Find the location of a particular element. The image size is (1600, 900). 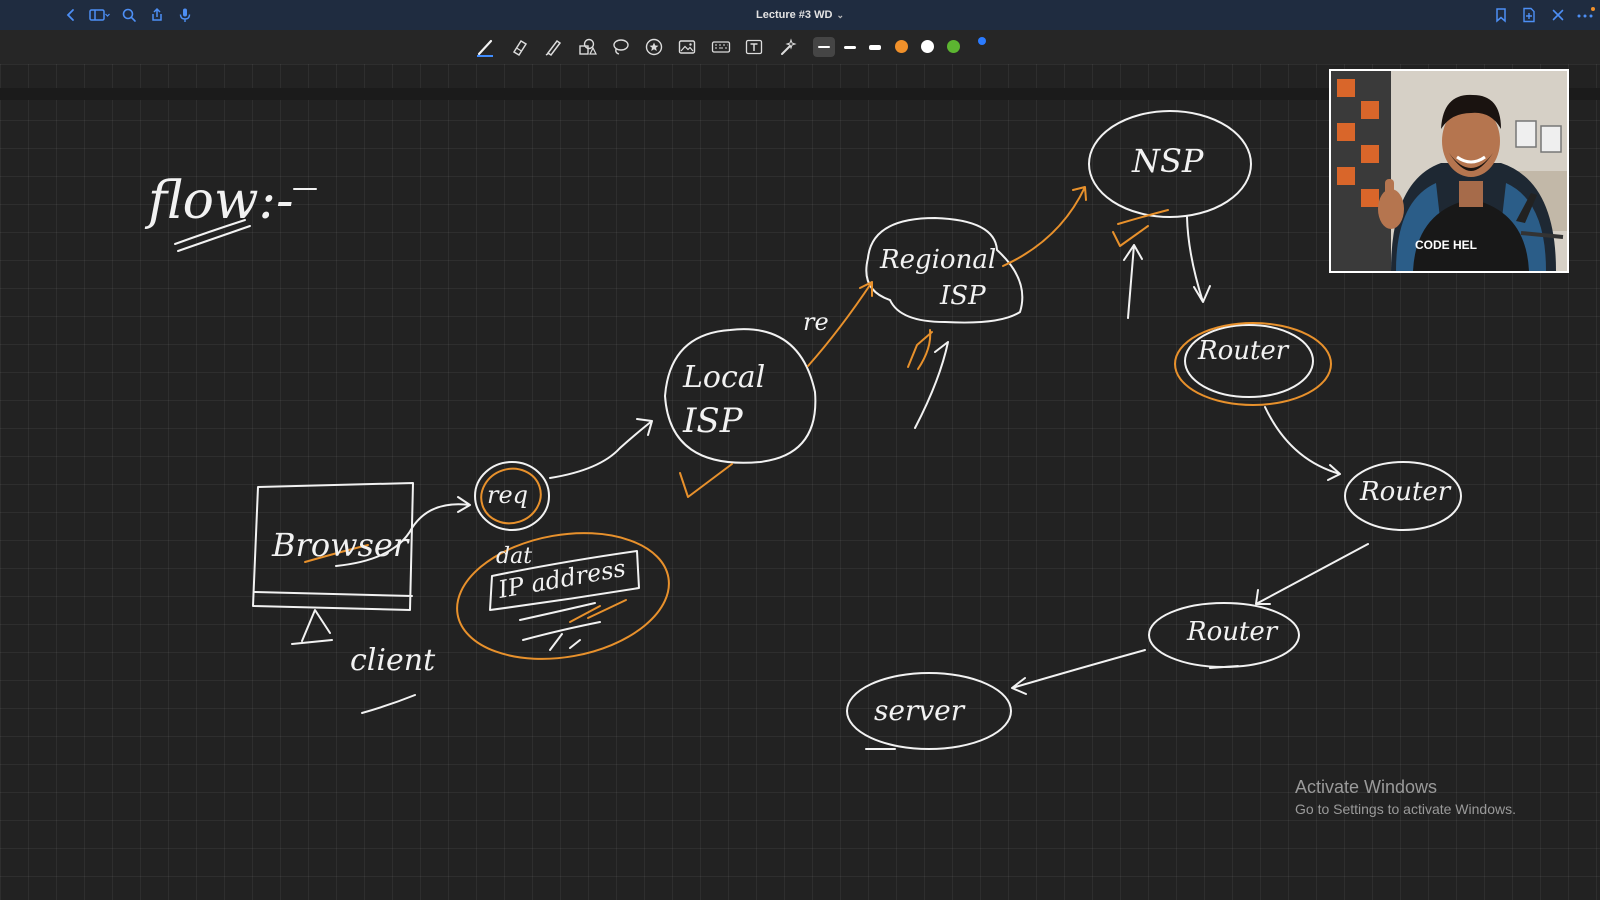

local-isp-label-line1: Local is located at coordinates (723, 377).